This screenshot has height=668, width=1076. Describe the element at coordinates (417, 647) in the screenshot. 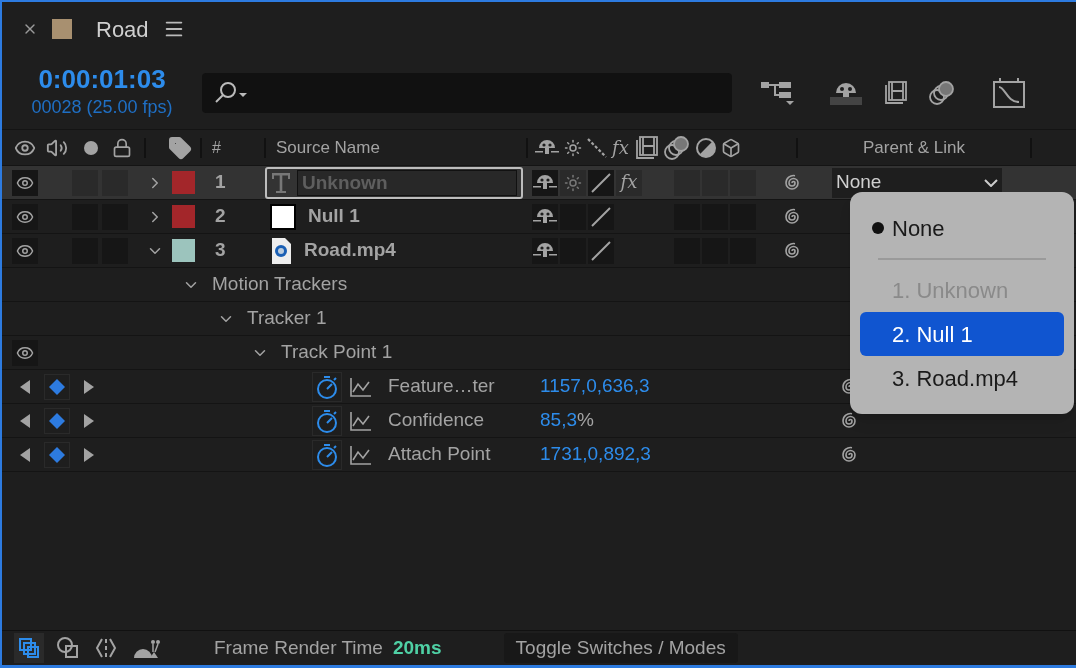

I see `render-time-value: 20ms` at that location.